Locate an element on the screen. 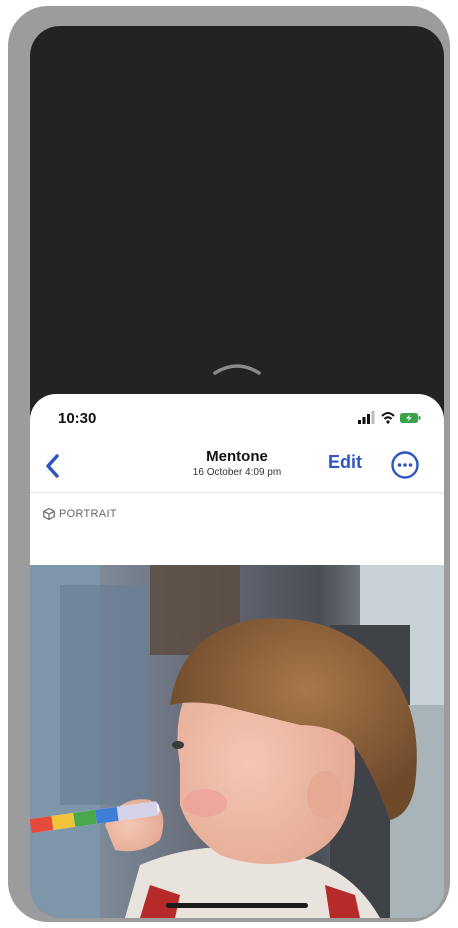 The image size is (458, 928). photo-date: 16 October 4:09 pm is located at coordinates (237, 472).